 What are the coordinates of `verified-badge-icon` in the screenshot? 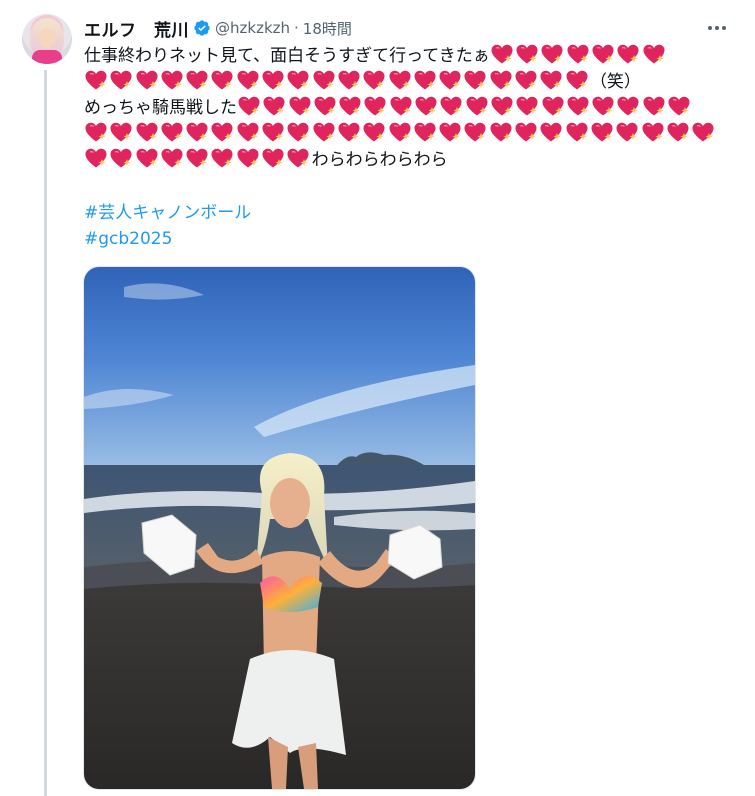 It's located at (202, 28).